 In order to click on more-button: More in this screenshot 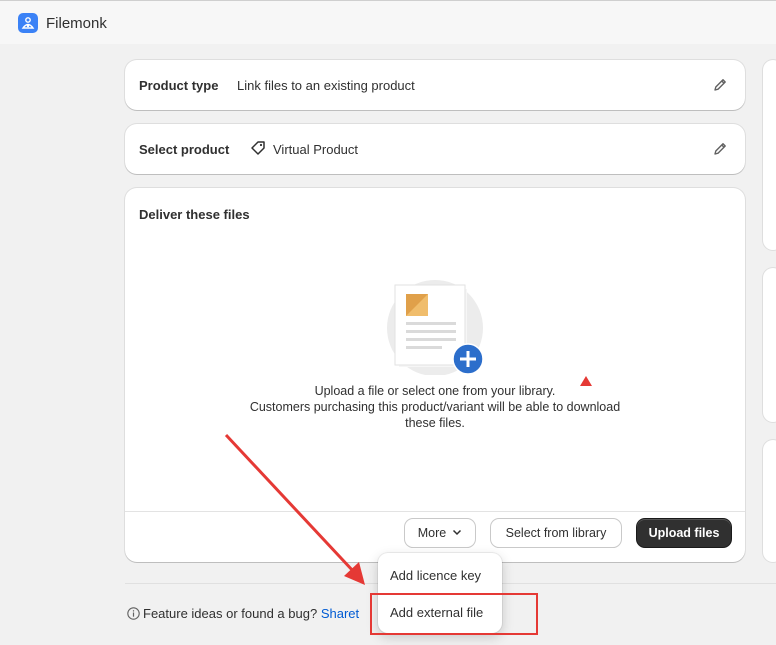, I will do `click(440, 533)`.